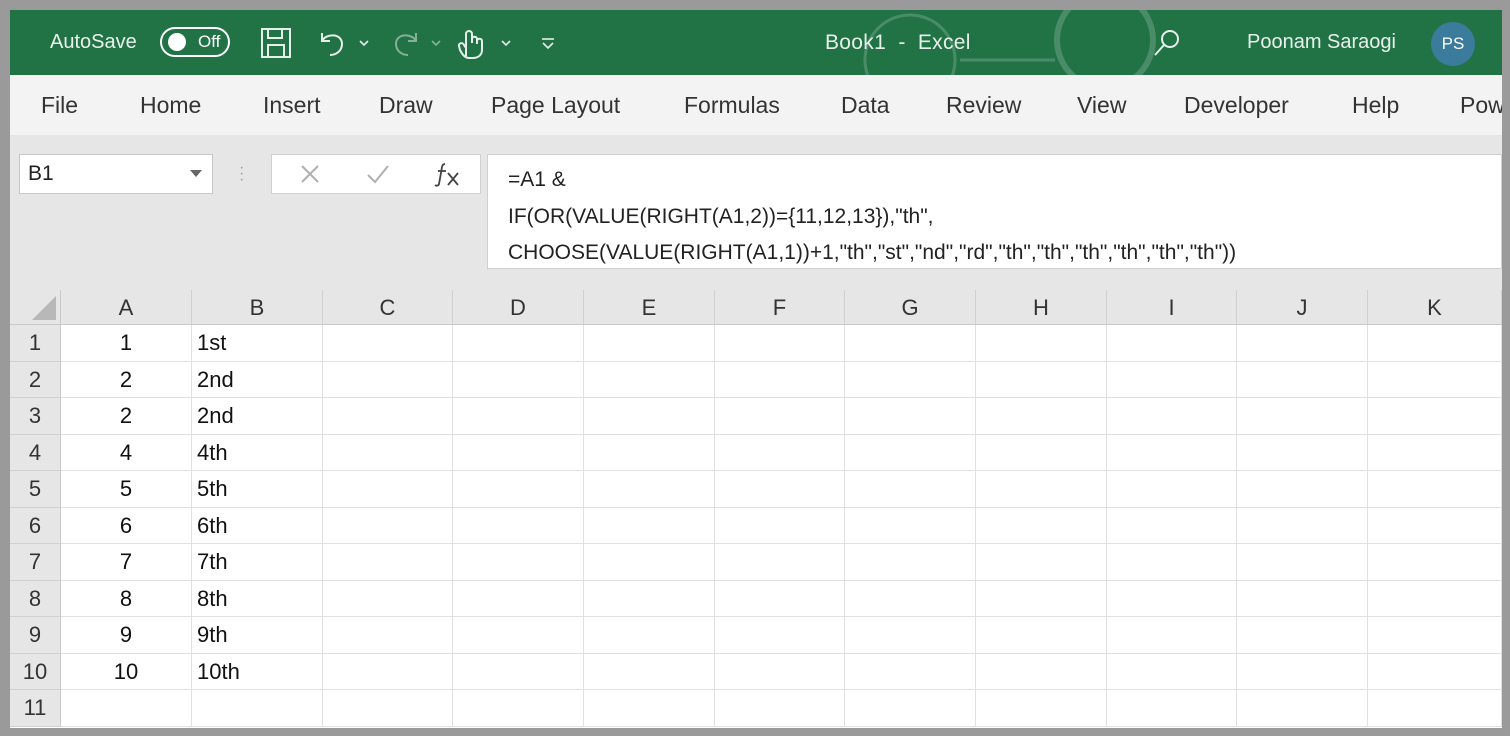  Describe the element at coordinates (35, 307) in the screenshot. I see `select-all-button` at that location.